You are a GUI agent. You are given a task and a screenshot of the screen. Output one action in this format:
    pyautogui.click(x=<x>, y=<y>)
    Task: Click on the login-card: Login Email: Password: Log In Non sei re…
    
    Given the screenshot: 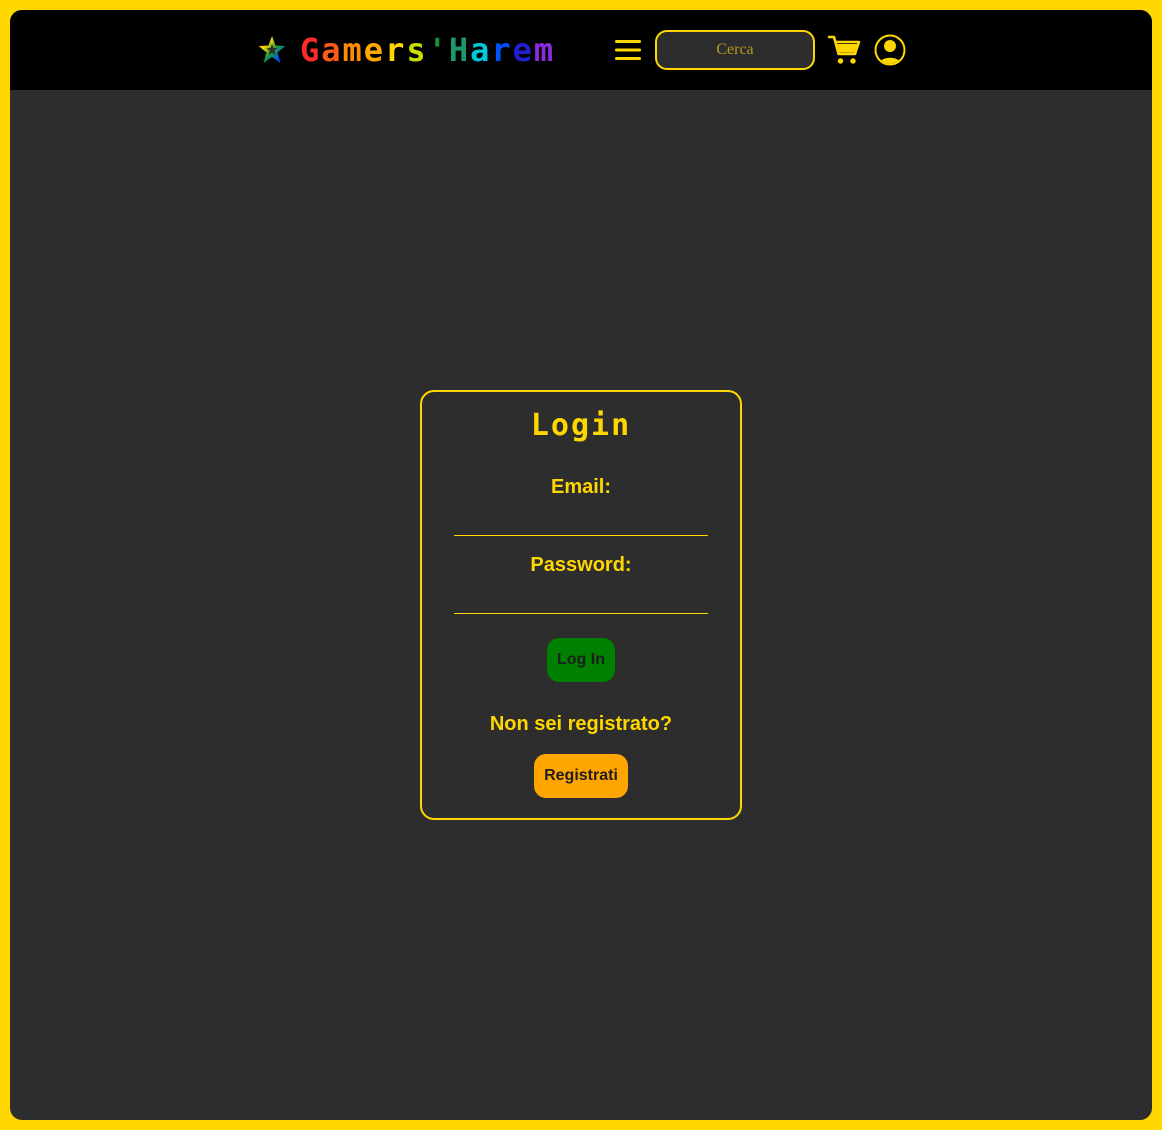 What is the action you would take?
    pyautogui.click(x=581, y=605)
    